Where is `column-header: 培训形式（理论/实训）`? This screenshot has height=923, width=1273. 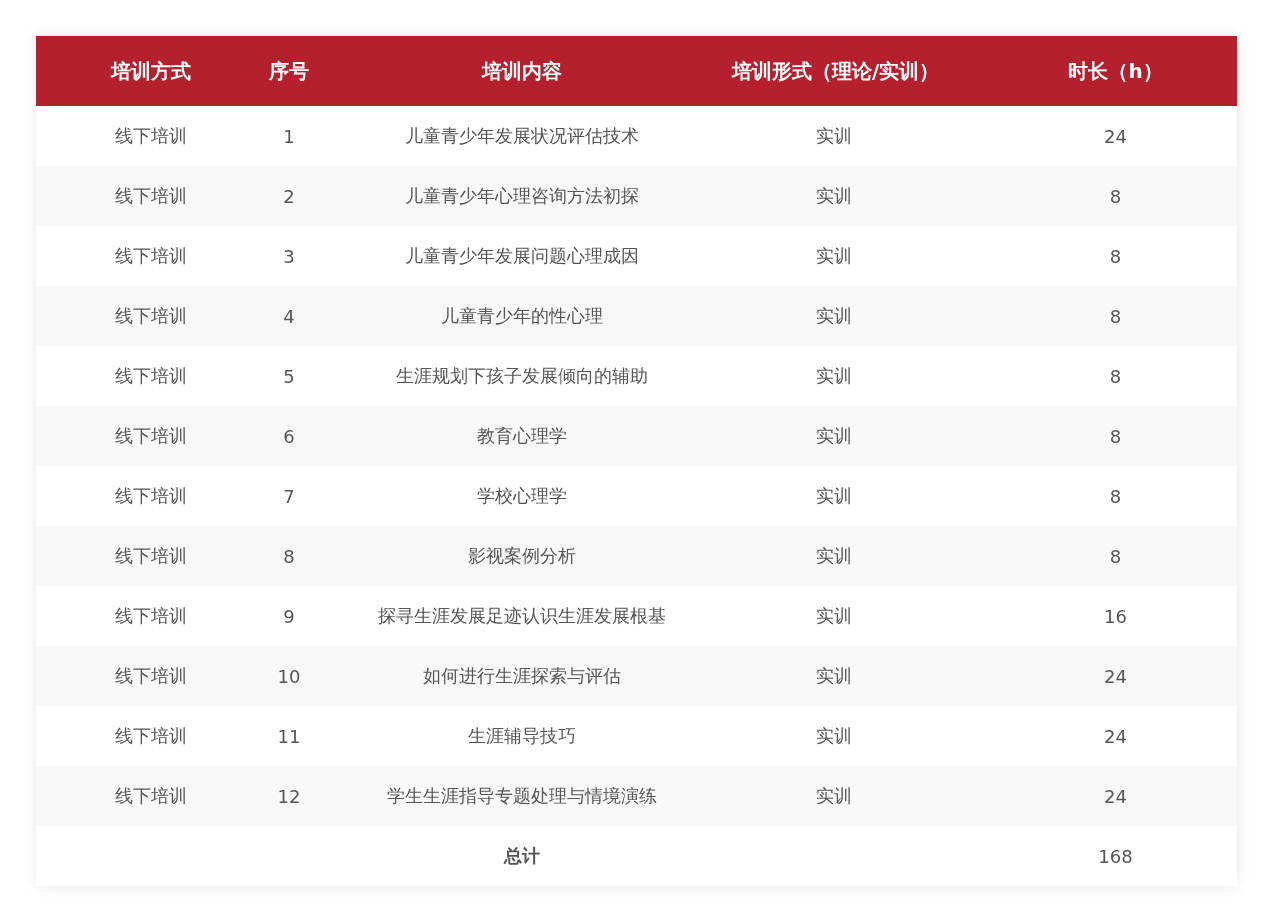
column-header: 培训形式（理论/实训） is located at coordinates (834, 71).